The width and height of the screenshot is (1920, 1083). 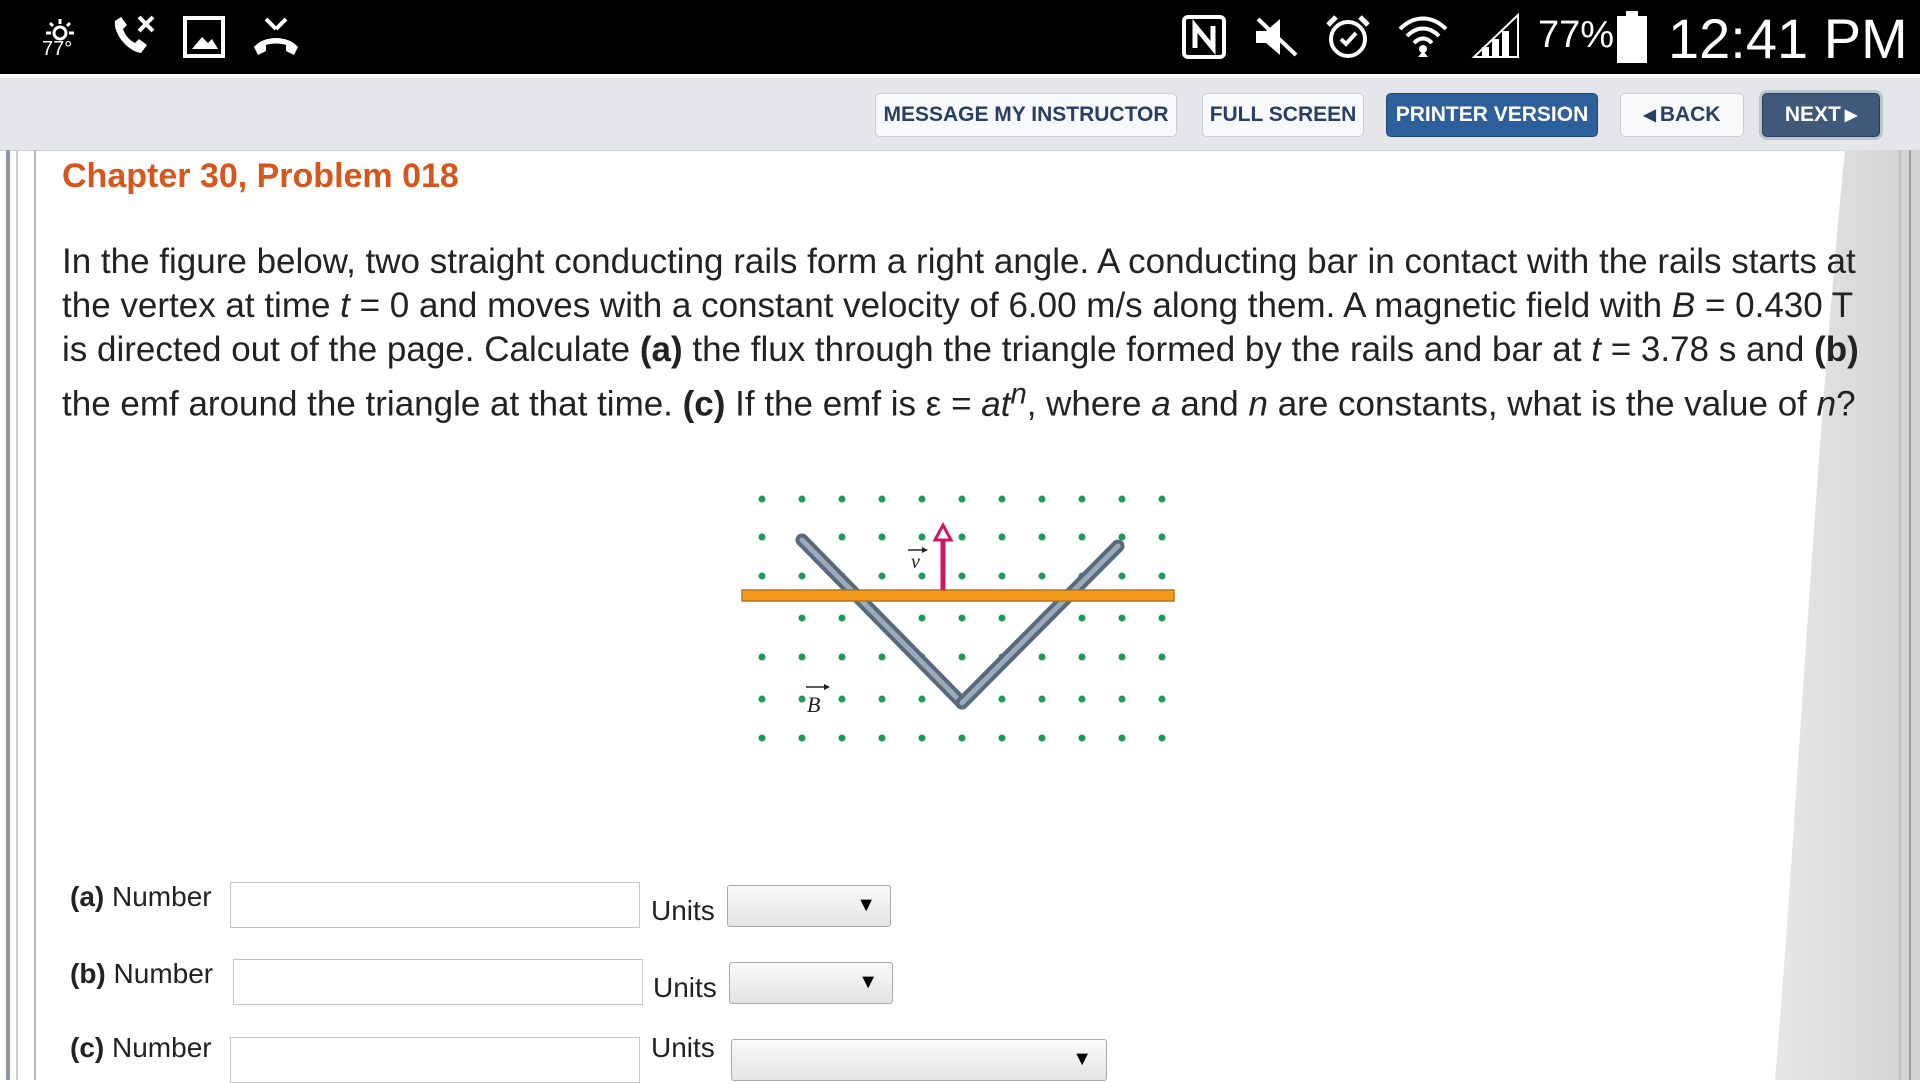 What do you see at coordinates (438, 982) in the screenshot?
I see `answer-b-input` at bounding box center [438, 982].